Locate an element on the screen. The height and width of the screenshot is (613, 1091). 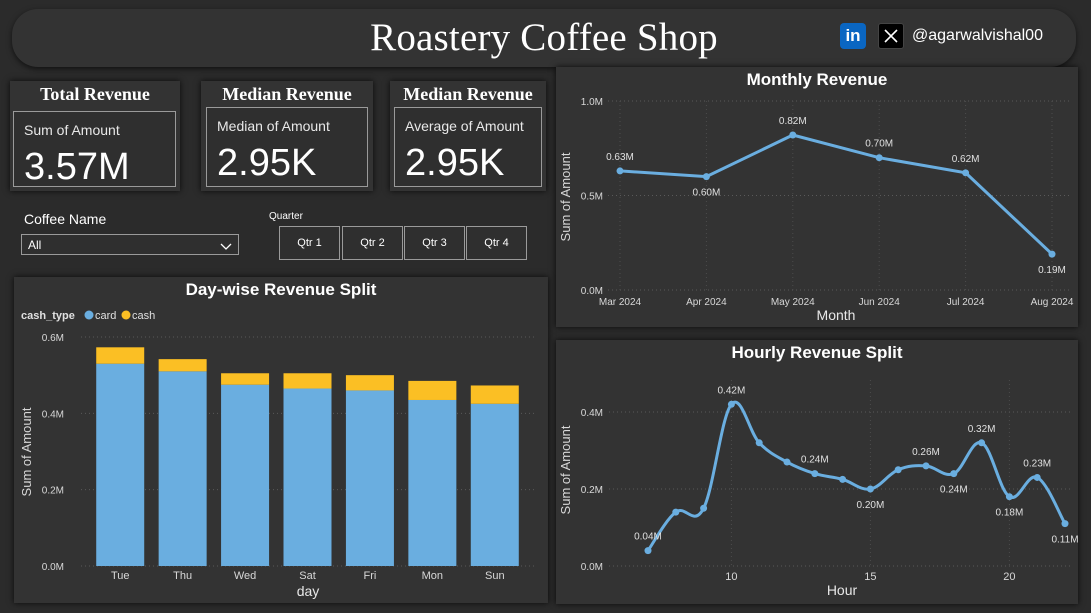
bar-cash-Sun is located at coordinates (494, 394).